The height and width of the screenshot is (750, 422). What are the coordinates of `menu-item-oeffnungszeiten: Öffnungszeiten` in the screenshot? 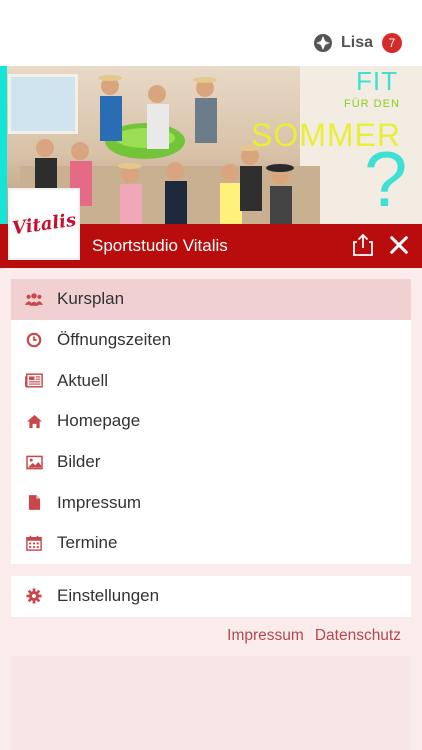 It's located at (211, 340).